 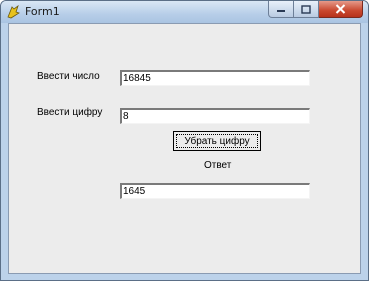 I want to click on window-title: Form1, so click(x=42, y=11).